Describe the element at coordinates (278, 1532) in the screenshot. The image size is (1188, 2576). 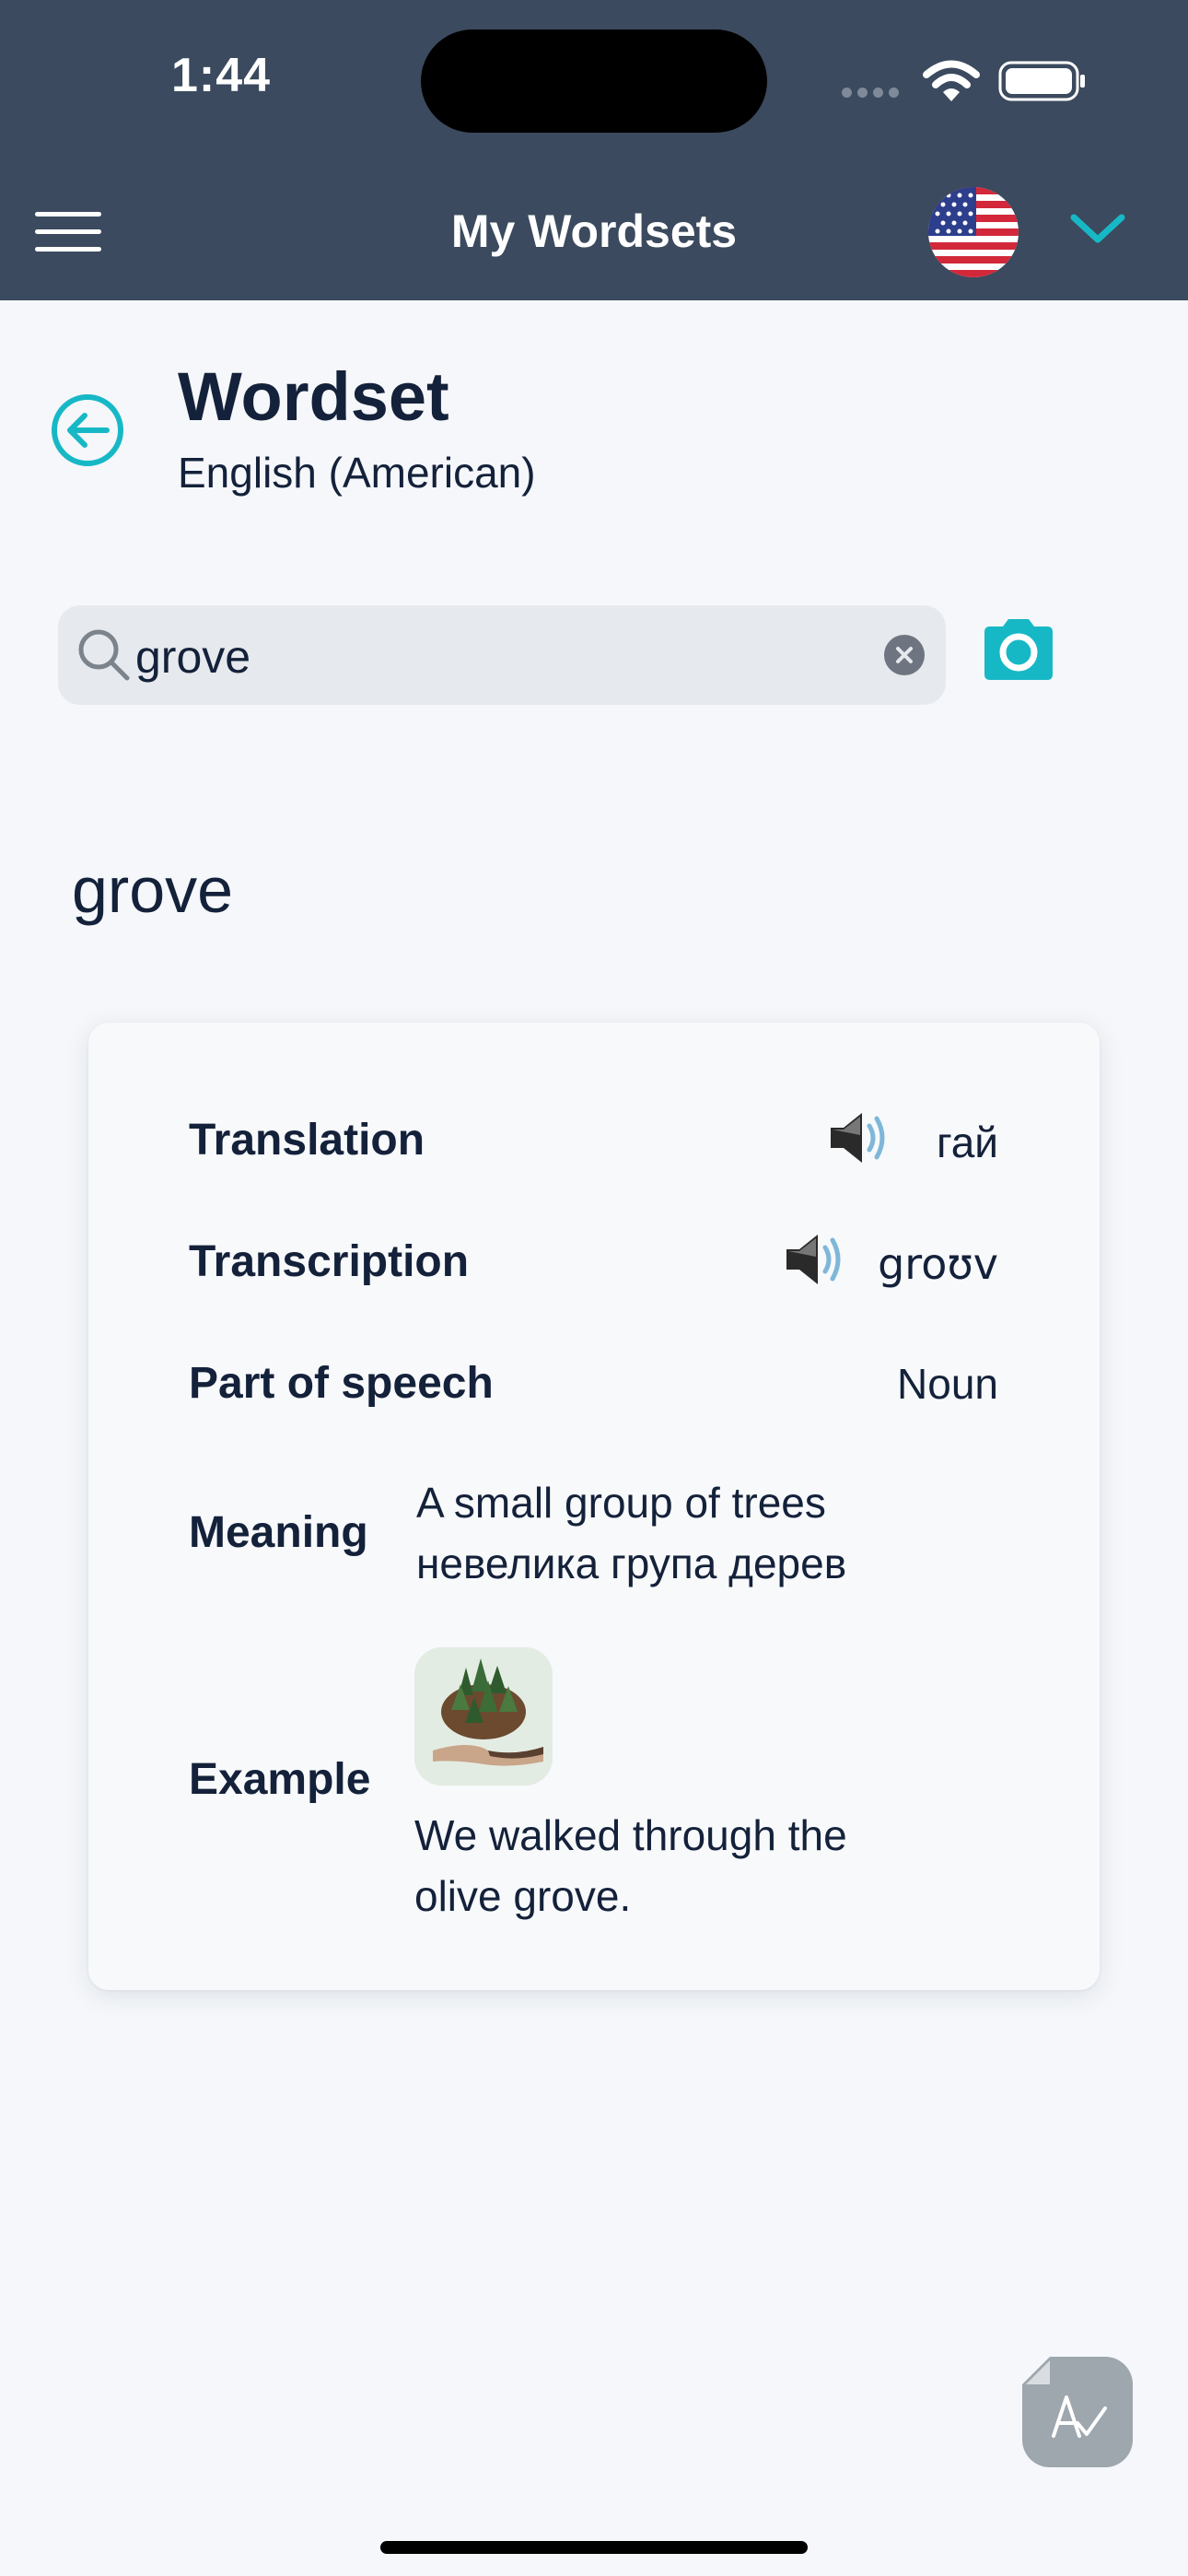
I see `meaning-label: Meaning` at that location.